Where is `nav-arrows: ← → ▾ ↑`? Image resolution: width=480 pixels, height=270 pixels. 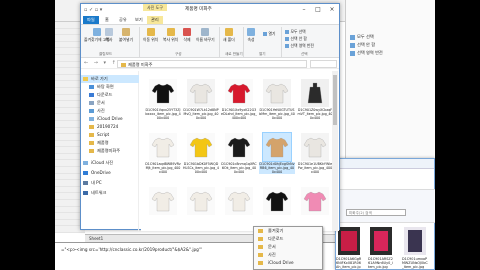
nav-arrows: ← → ▾ ↑ is located at coordinates (101, 63).